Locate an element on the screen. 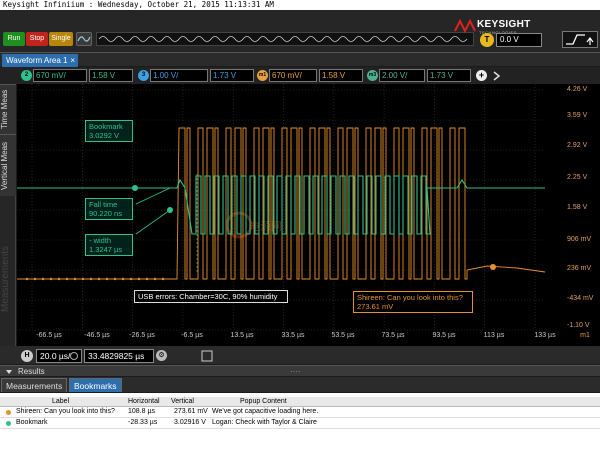 This screenshot has height=459, width=600. bookmark-label: Bookmark is located at coordinates (106, 126).